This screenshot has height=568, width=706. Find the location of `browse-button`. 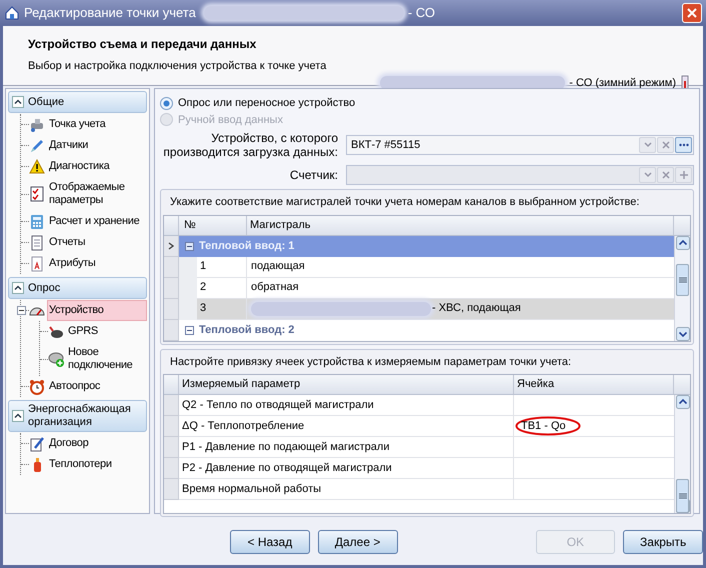

browse-button is located at coordinates (683, 145).